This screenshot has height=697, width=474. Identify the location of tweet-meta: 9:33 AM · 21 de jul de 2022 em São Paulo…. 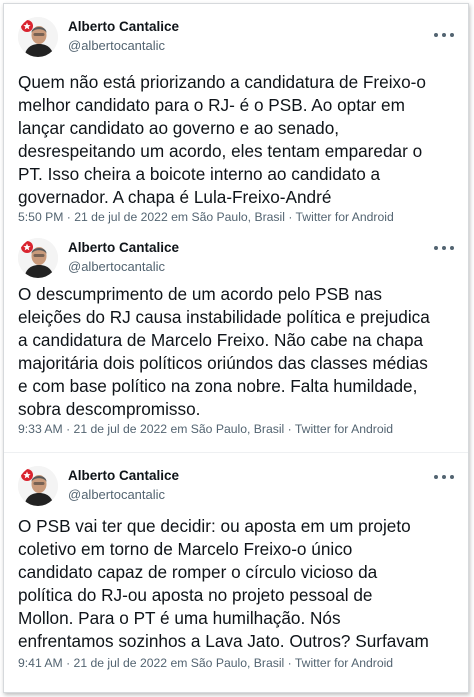
(205, 429).